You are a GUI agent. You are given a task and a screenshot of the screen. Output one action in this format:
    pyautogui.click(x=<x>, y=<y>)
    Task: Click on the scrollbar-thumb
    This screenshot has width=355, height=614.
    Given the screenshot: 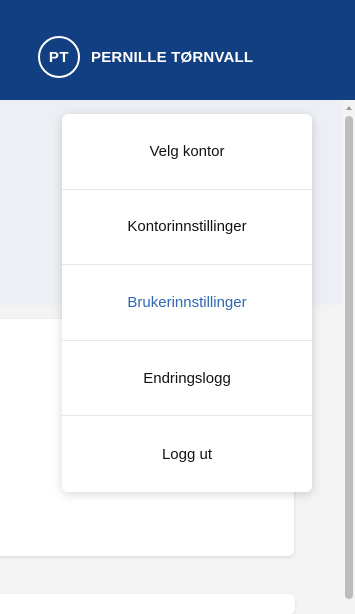 What is the action you would take?
    pyautogui.click(x=349, y=357)
    